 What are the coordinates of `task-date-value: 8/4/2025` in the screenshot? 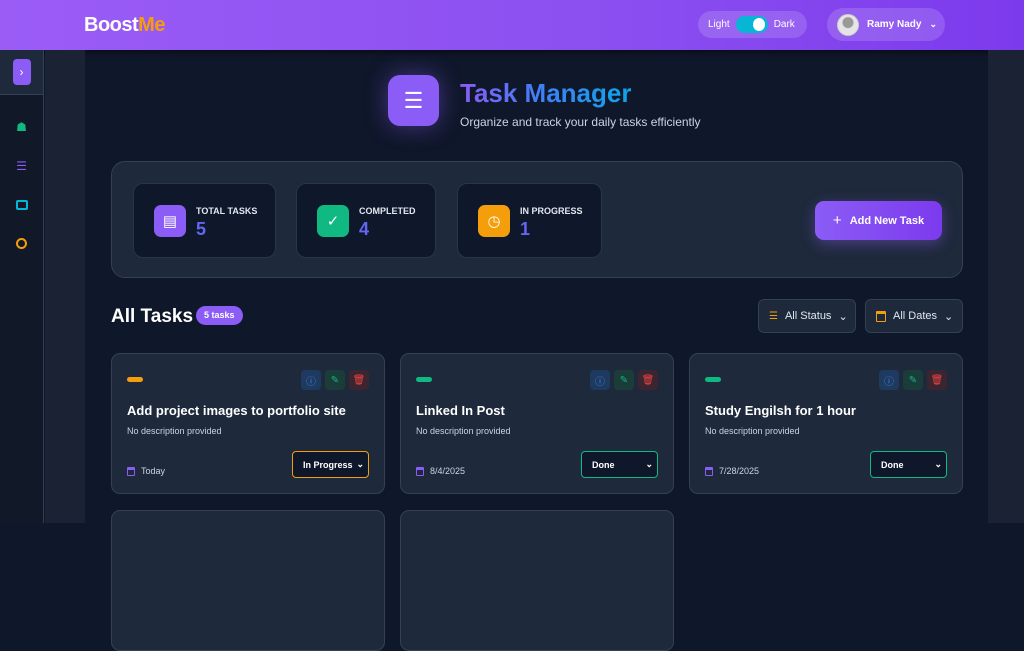 It's located at (448, 471).